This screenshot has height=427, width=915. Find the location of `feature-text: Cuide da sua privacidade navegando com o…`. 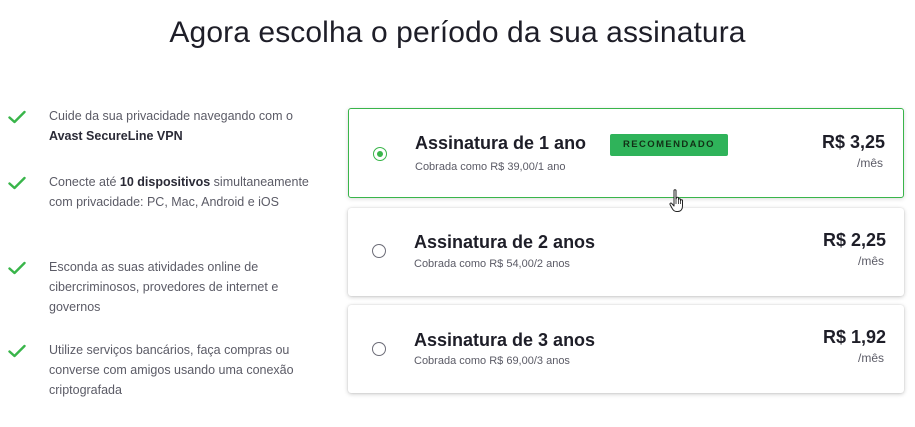

feature-text: Cuide da sua privacidade navegando com o… is located at coordinates (184, 126).